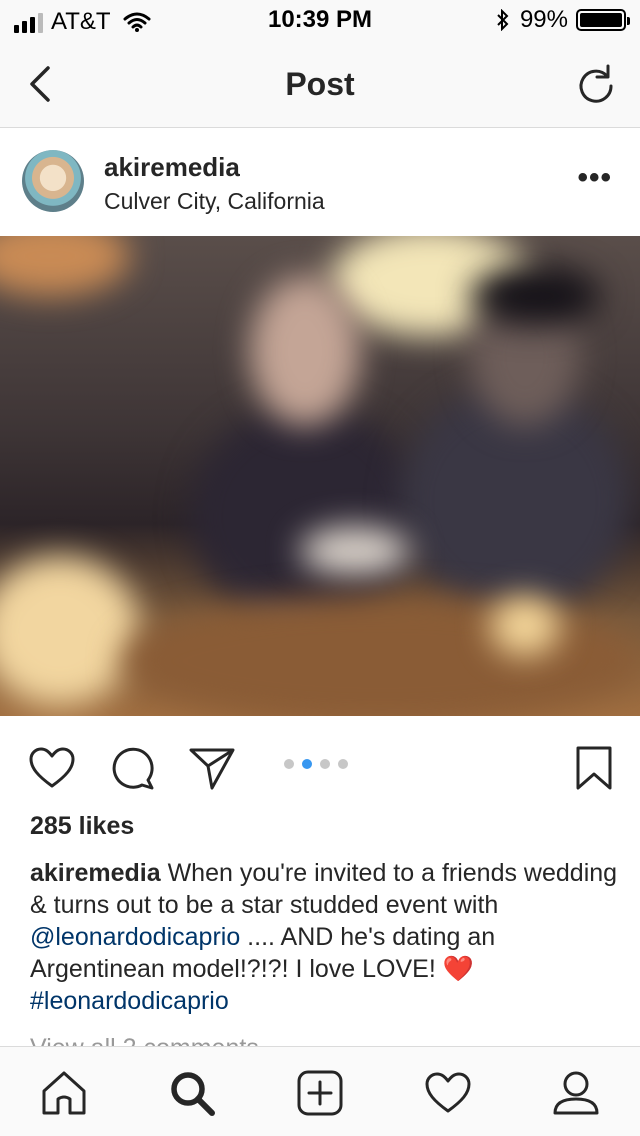 The height and width of the screenshot is (1136, 640). What do you see at coordinates (129, 1001) in the screenshot?
I see `caption-hashtag: #leonardodicaprio` at bounding box center [129, 1001].